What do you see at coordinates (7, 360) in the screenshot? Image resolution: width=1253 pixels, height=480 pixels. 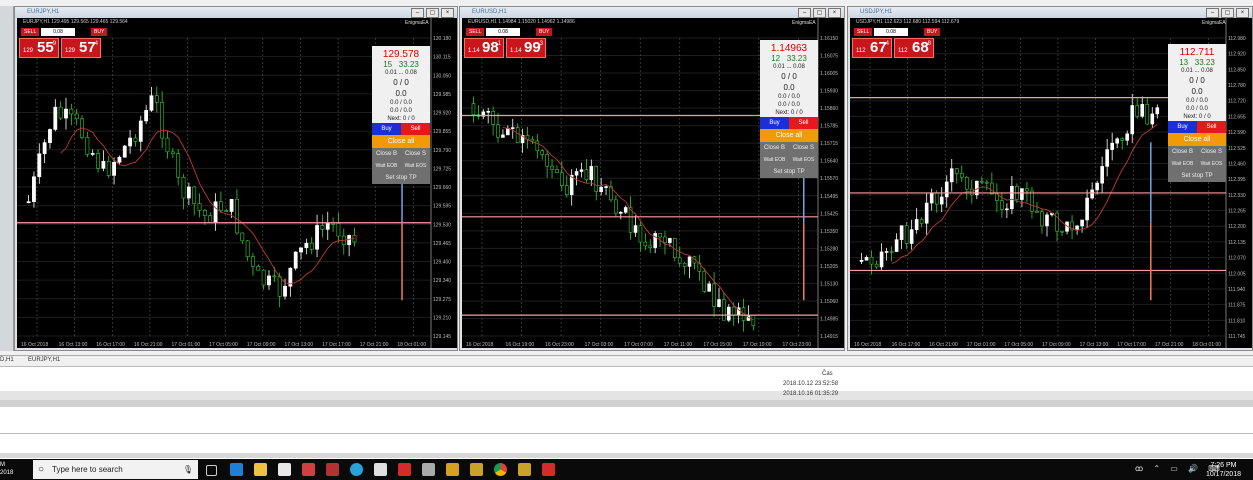 I see `tab-chart-1: D,H1` at bounding box center [7, 360].